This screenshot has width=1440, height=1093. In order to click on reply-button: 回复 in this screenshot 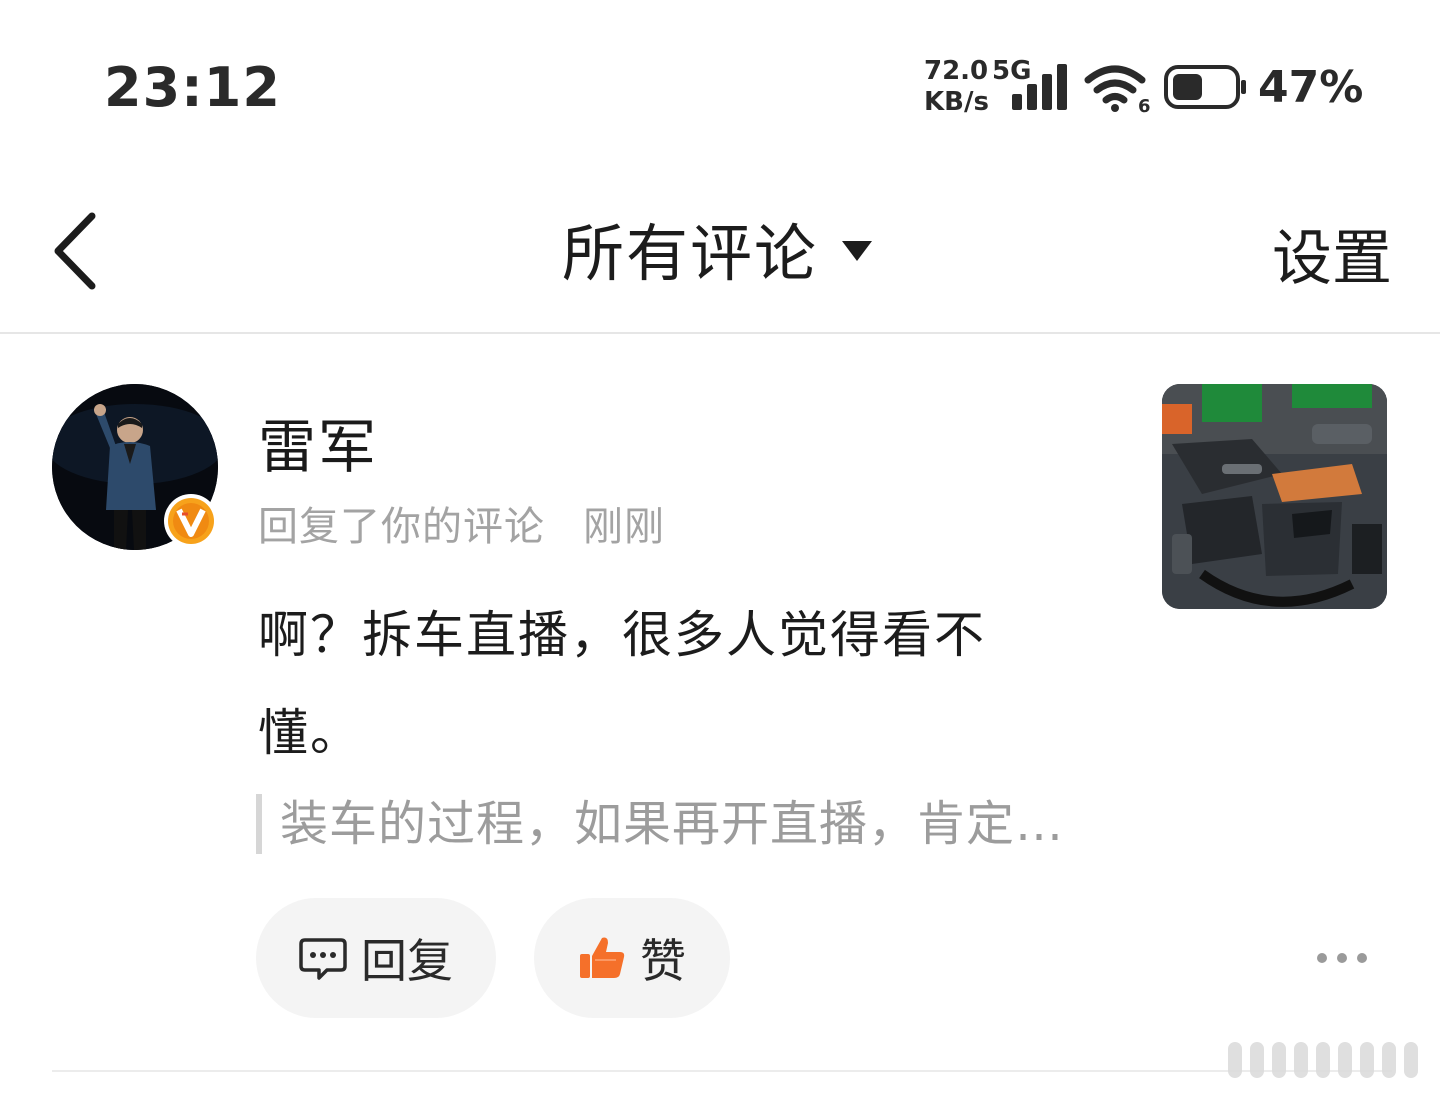, I will do `click(376, 958)`.